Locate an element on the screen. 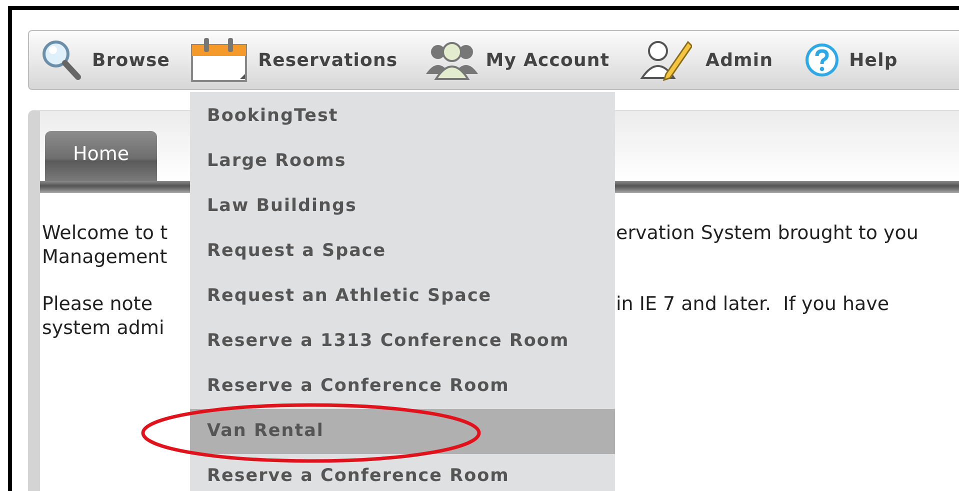  search-icon is located at coordinates (61, 60).